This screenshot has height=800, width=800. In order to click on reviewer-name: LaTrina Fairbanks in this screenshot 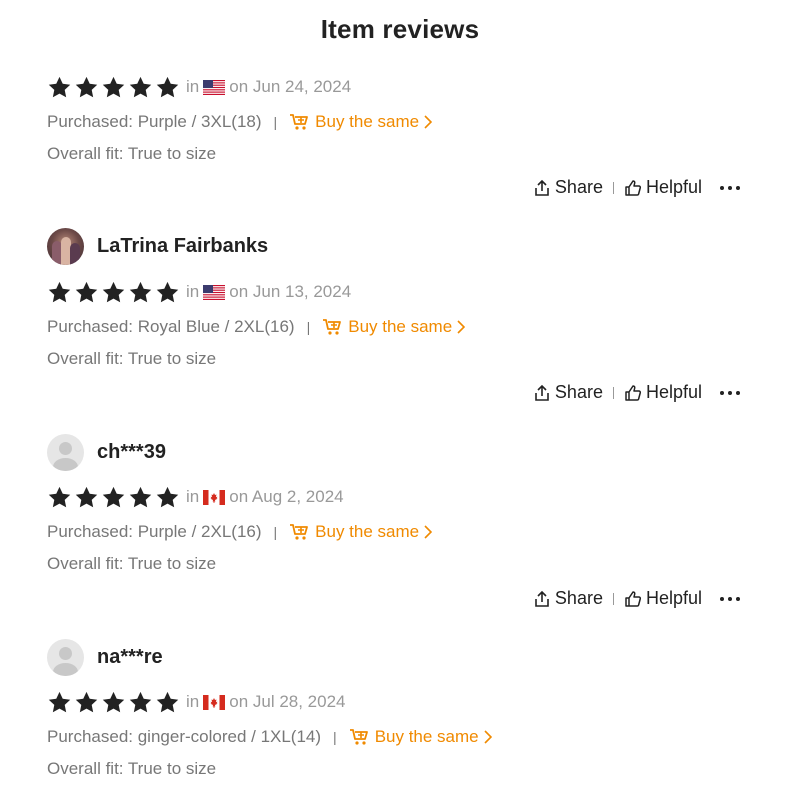, I will do `click(183, 246)`.